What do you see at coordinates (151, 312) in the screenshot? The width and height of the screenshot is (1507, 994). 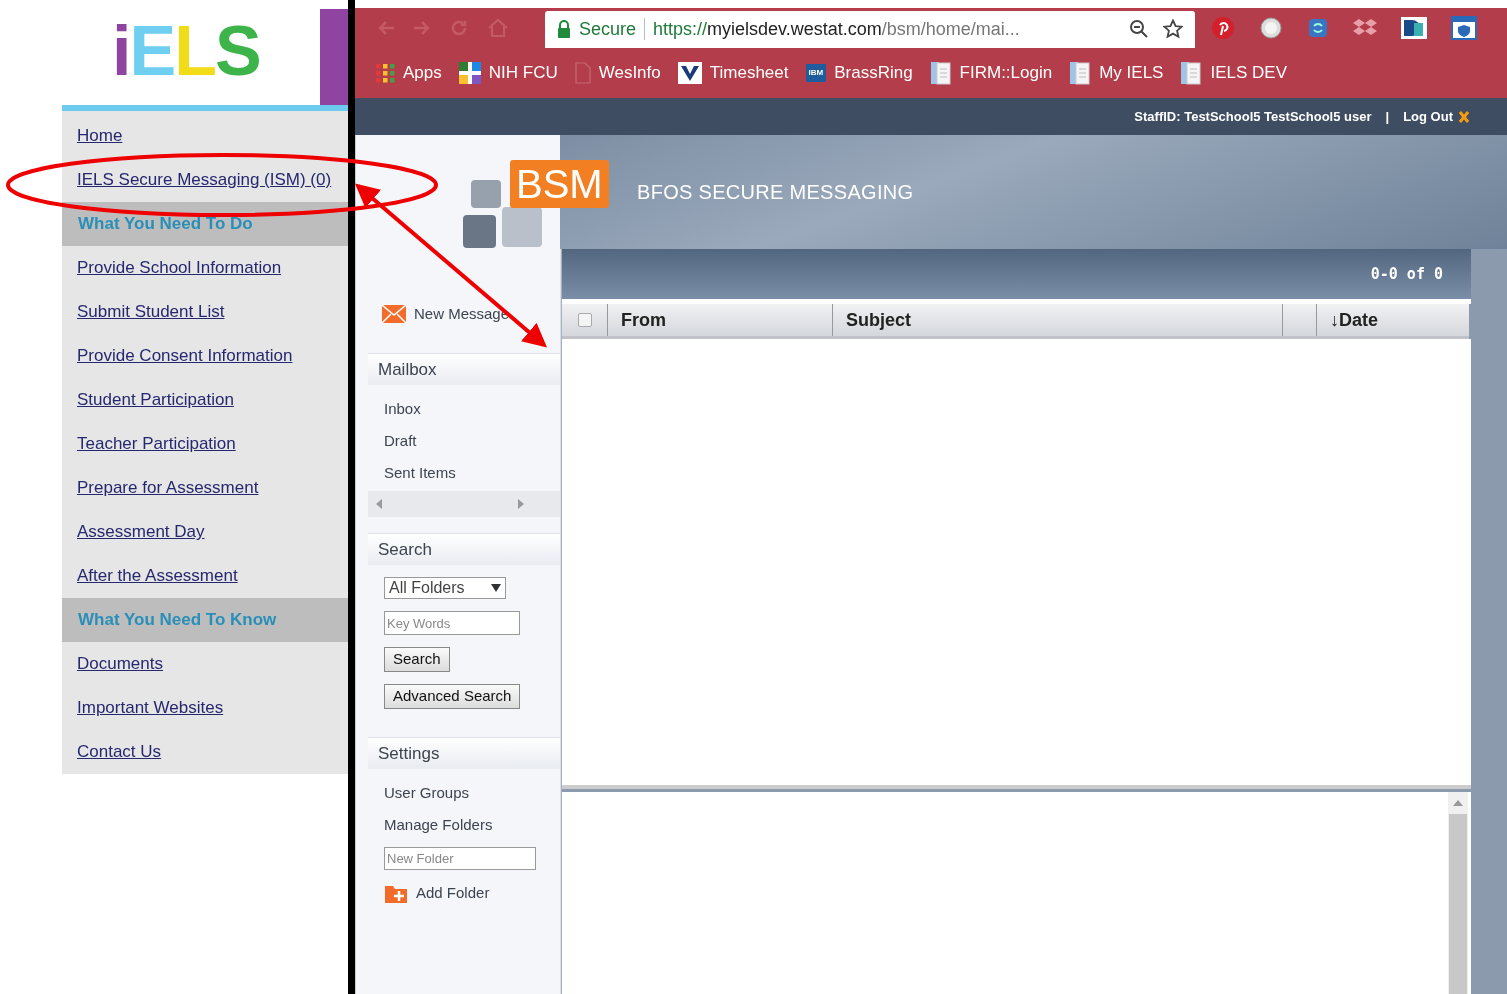 I see `nav-link: Submit Student List` at bounding box center [151, 312].